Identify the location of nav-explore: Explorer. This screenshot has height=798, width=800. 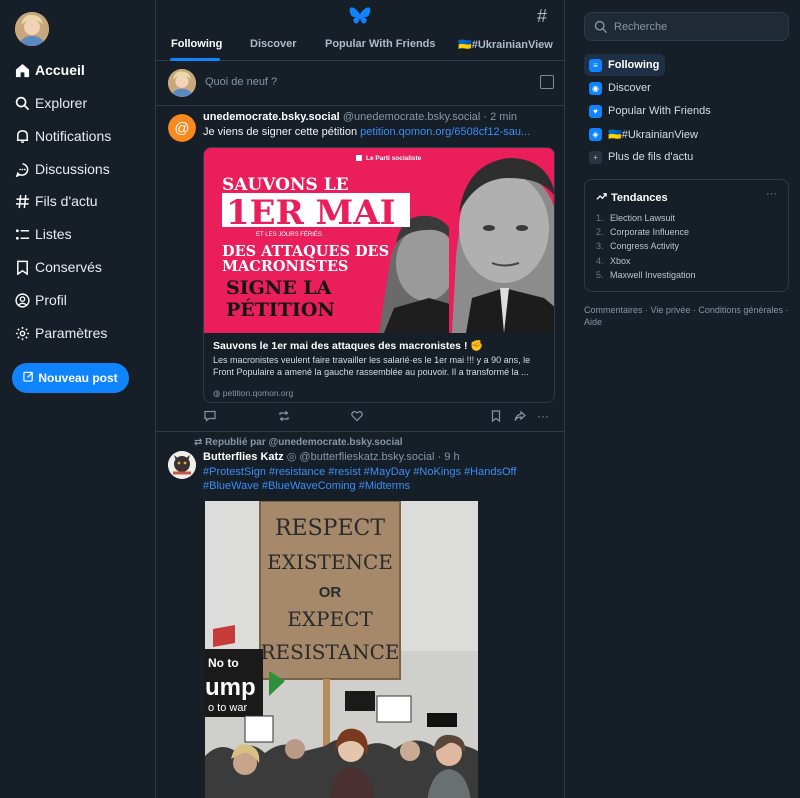
(50, 103).